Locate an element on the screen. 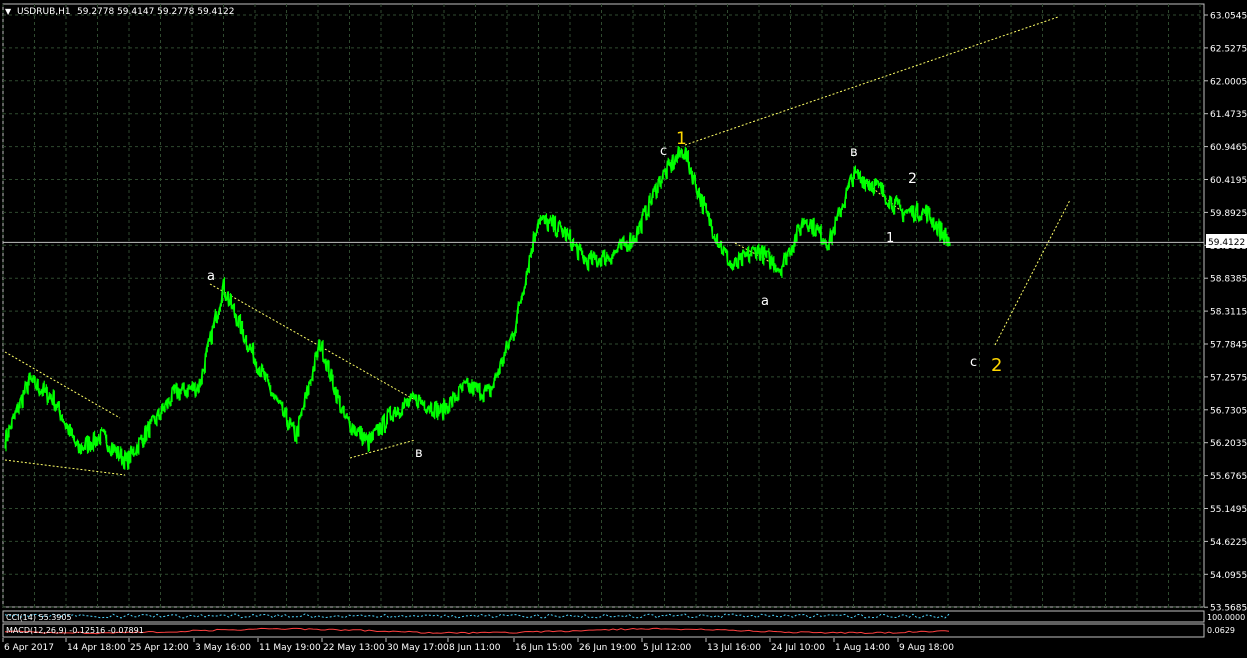  wave-label-a-left: a is located at coordinates (211, 276).